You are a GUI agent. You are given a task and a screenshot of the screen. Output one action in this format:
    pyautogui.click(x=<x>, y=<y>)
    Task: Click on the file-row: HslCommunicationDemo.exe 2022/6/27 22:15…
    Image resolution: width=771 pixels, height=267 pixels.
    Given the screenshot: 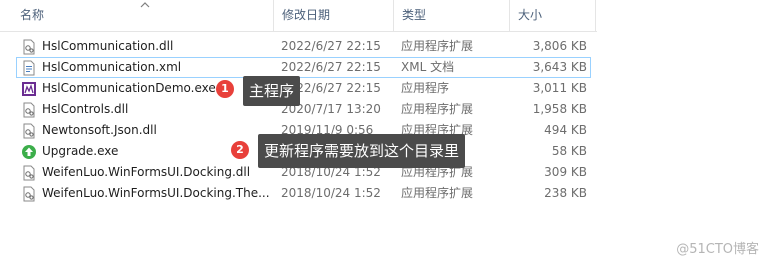 What is the action you would take?
    pyautogui.click(x=303, y=88)
    